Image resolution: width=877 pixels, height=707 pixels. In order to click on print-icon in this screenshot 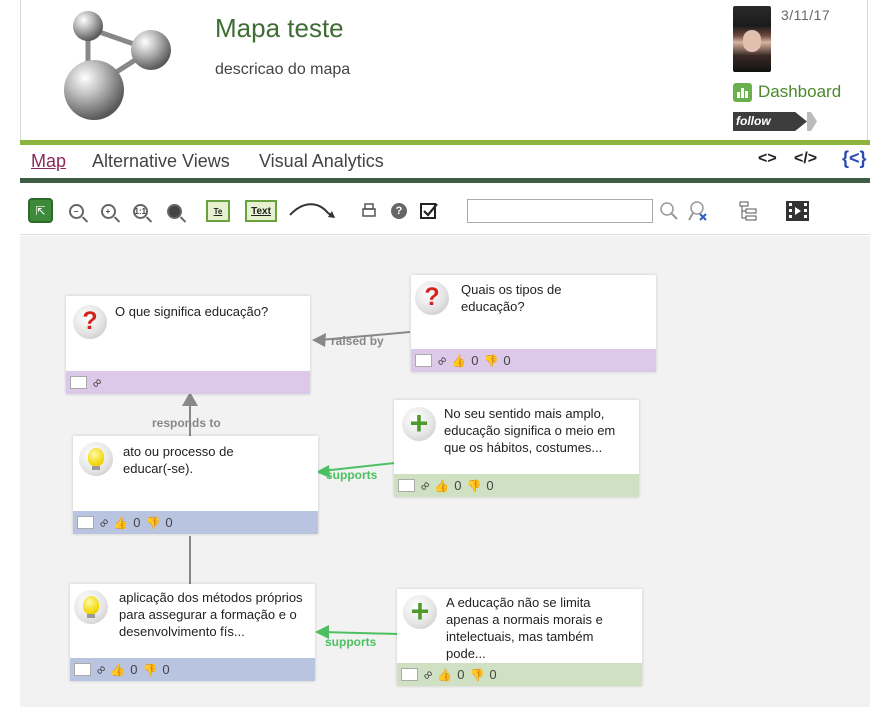, I will do `click(369, 211)`.